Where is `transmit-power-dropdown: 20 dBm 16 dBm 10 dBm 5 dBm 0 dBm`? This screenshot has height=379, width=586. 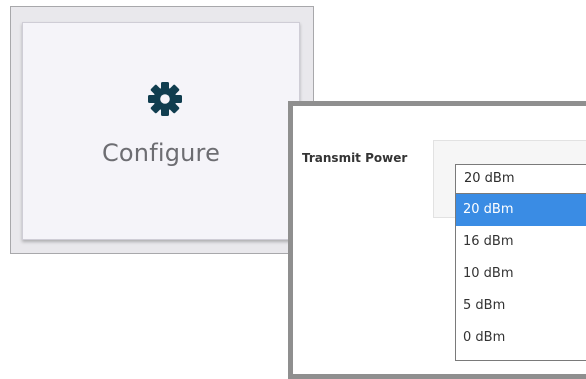 transmit-power-dropdown: 20 dBm 16 dBm 10 dBm 5 dBm 0 dBm is located at coordinates (520, 277).